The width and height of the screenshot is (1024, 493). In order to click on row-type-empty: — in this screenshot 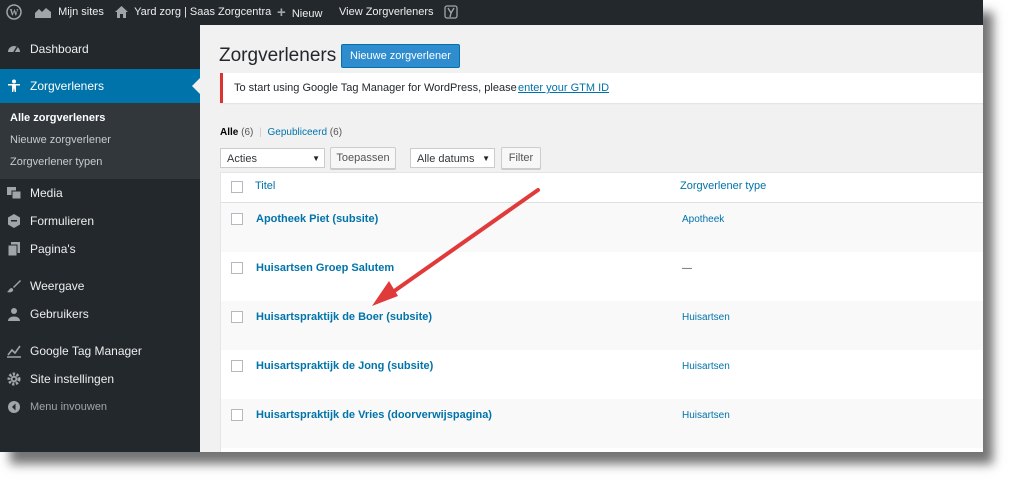, I will do `click(687, 268)`.